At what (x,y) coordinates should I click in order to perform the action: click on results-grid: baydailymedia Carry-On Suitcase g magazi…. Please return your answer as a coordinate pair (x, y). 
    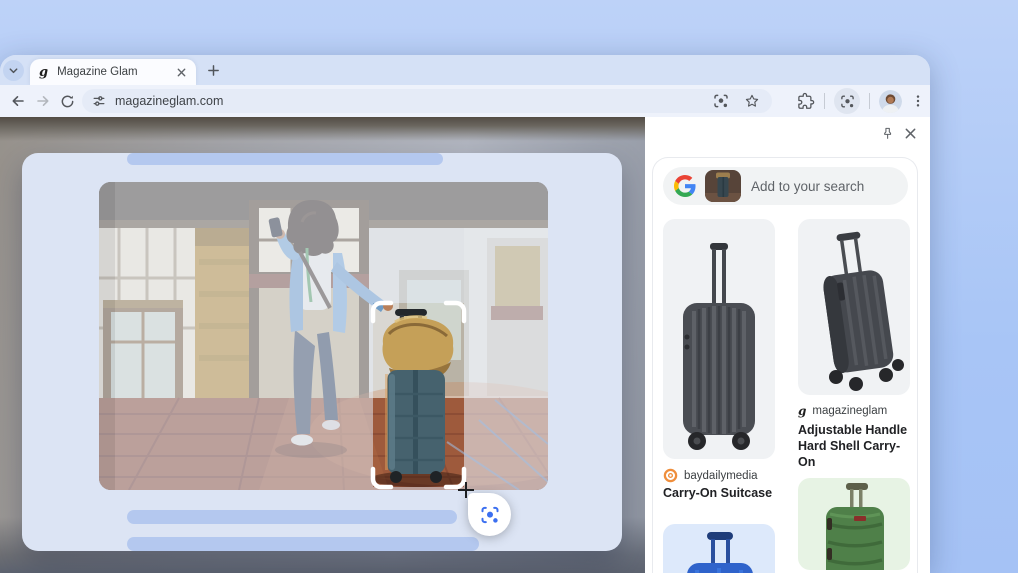
    Looking at the image, I should click on (786, 396).